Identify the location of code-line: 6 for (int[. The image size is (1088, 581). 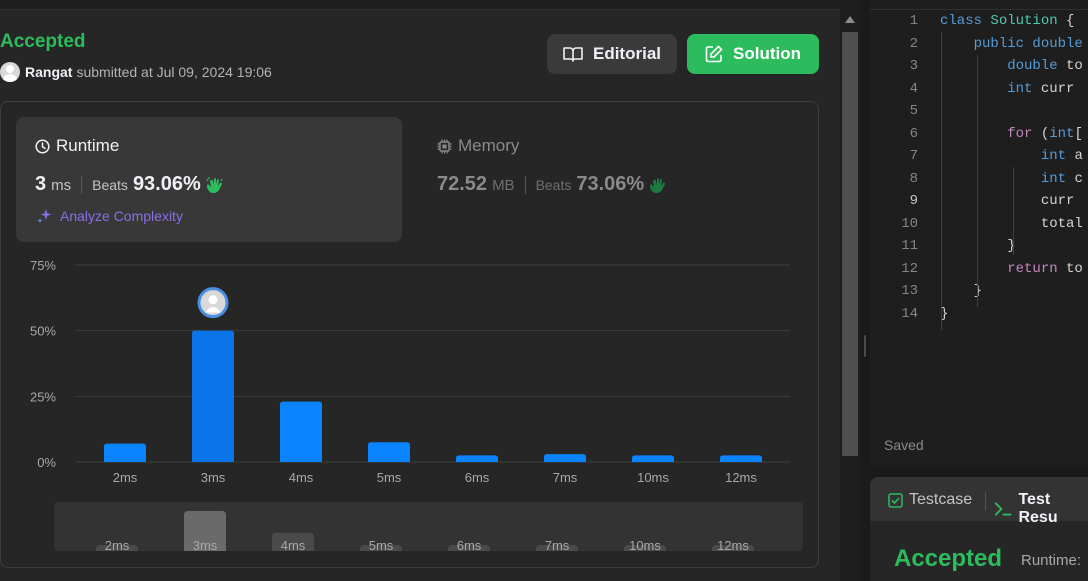
(979, 134).